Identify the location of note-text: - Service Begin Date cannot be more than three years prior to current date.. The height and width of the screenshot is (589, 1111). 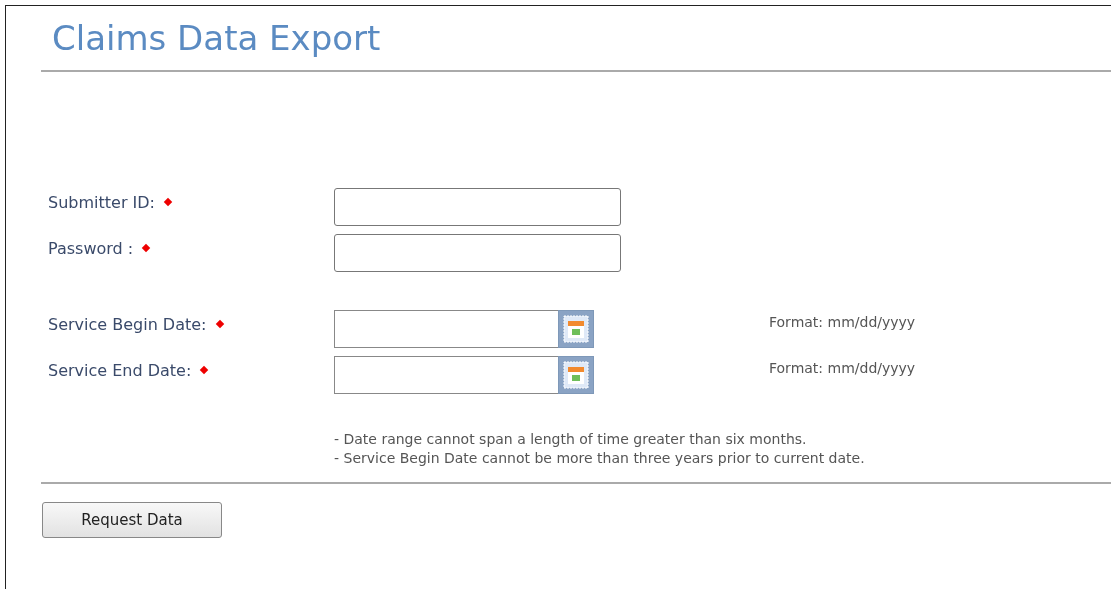
(600, 458).